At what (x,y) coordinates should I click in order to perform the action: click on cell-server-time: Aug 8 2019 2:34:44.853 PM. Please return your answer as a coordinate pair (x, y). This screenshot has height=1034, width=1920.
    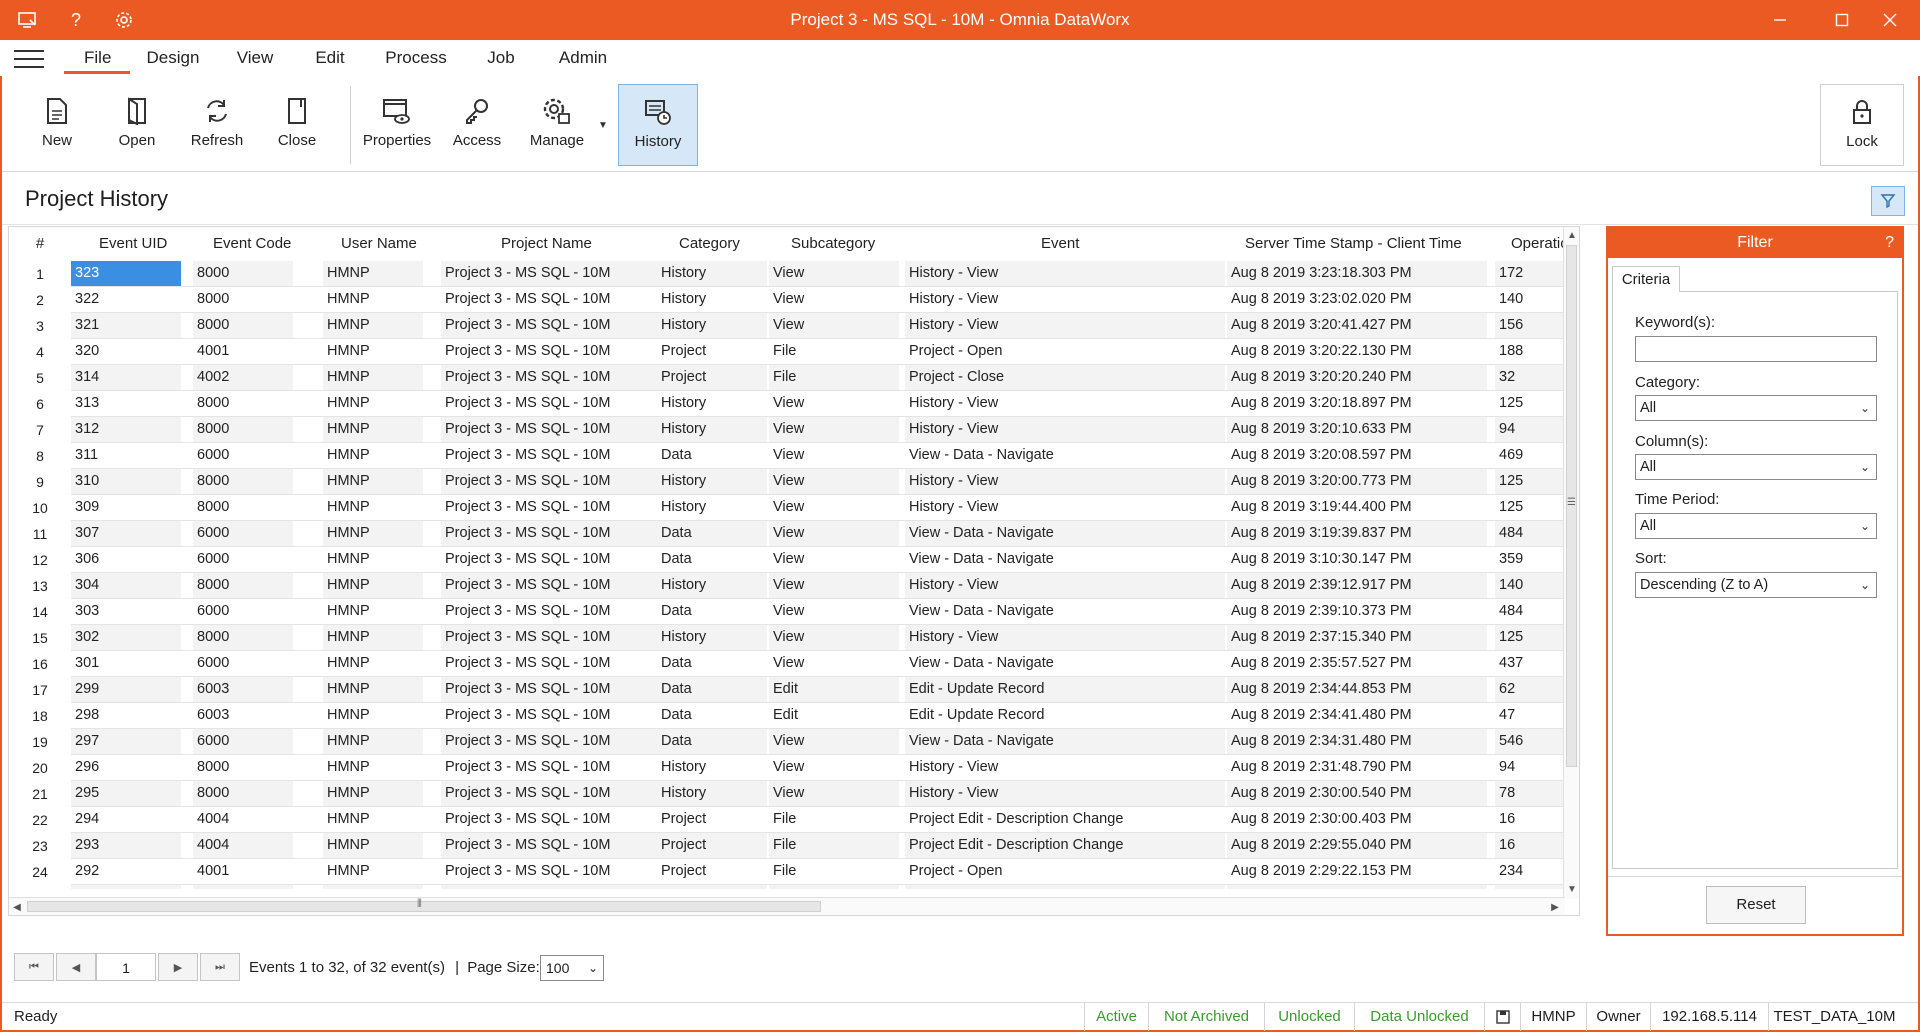
    Looking at the image, I should click on (1357, 689).